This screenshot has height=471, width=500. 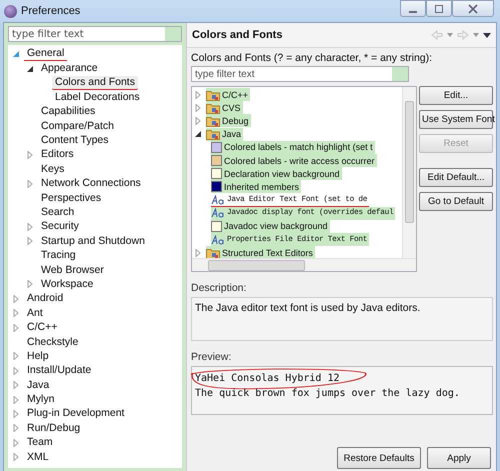 I want to click on maximize-button, so click(x=439, y=8).